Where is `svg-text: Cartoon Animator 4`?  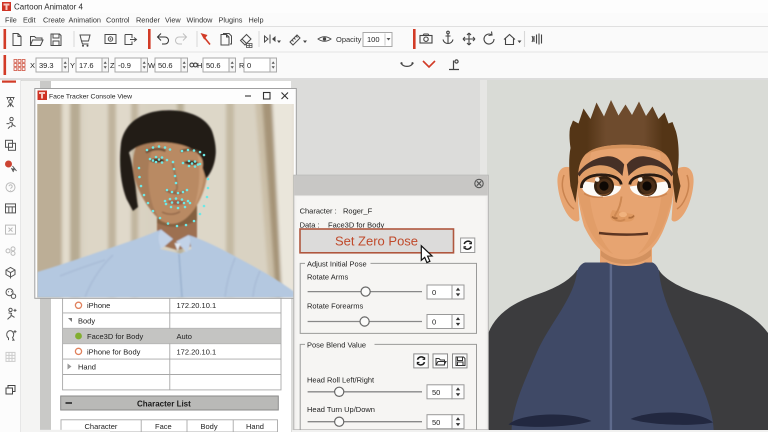 svg-text: Cartoon Animator 4 is located at coordinates (48, 7).